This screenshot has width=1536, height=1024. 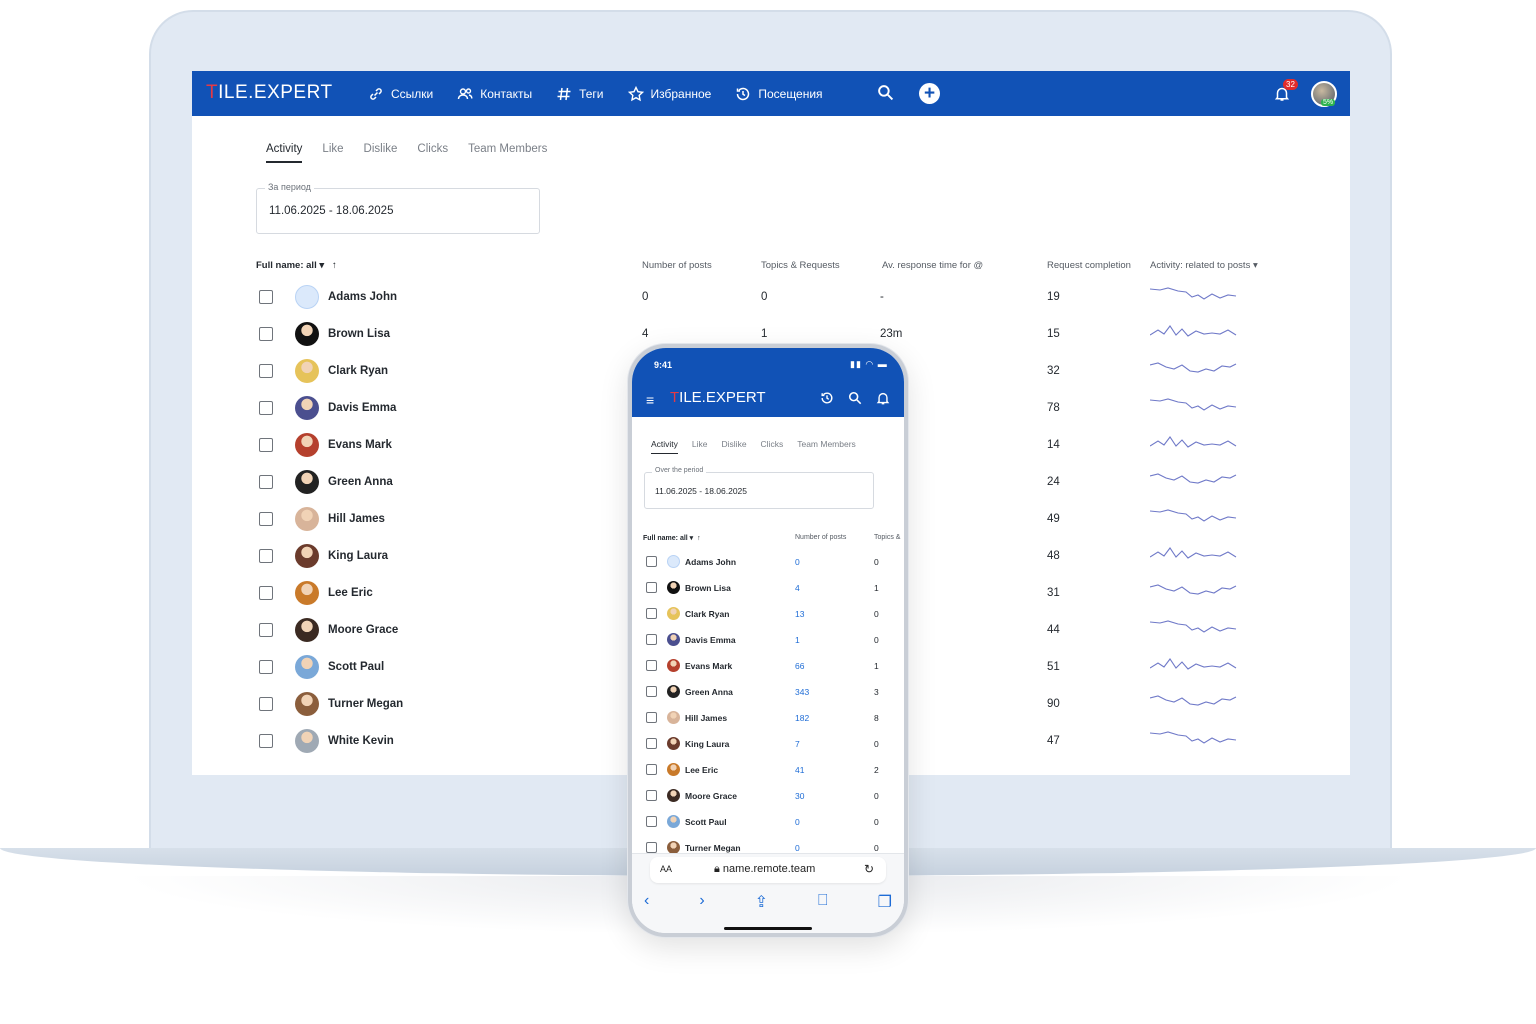 I want to click on phone-period-field: Over the period 11.06.2025 - 18.06.2025, so click(x=759, y=488).